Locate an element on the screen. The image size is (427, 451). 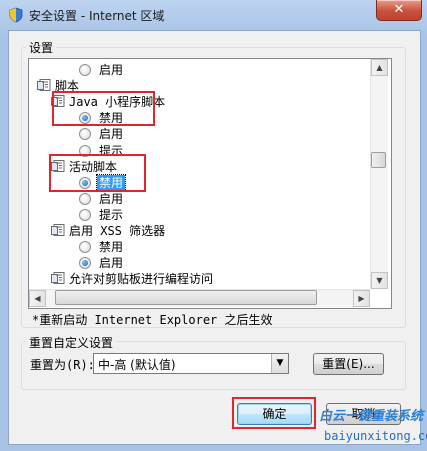
chevron-down-icon: ▼ is located at coordinates (279, 363).